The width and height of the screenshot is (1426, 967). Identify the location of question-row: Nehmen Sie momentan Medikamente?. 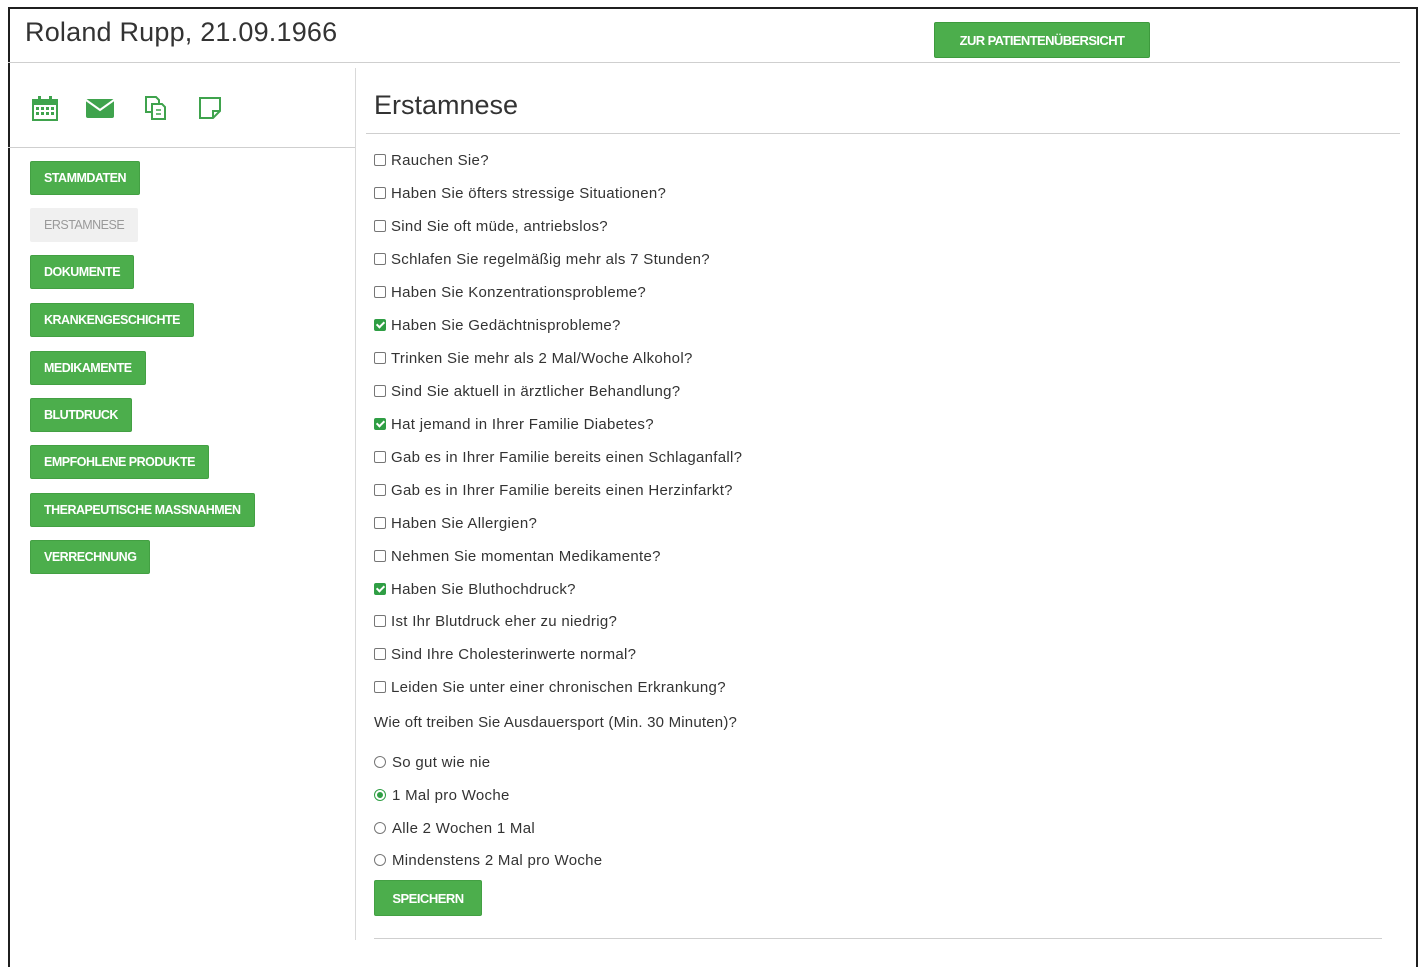
(517, 556).